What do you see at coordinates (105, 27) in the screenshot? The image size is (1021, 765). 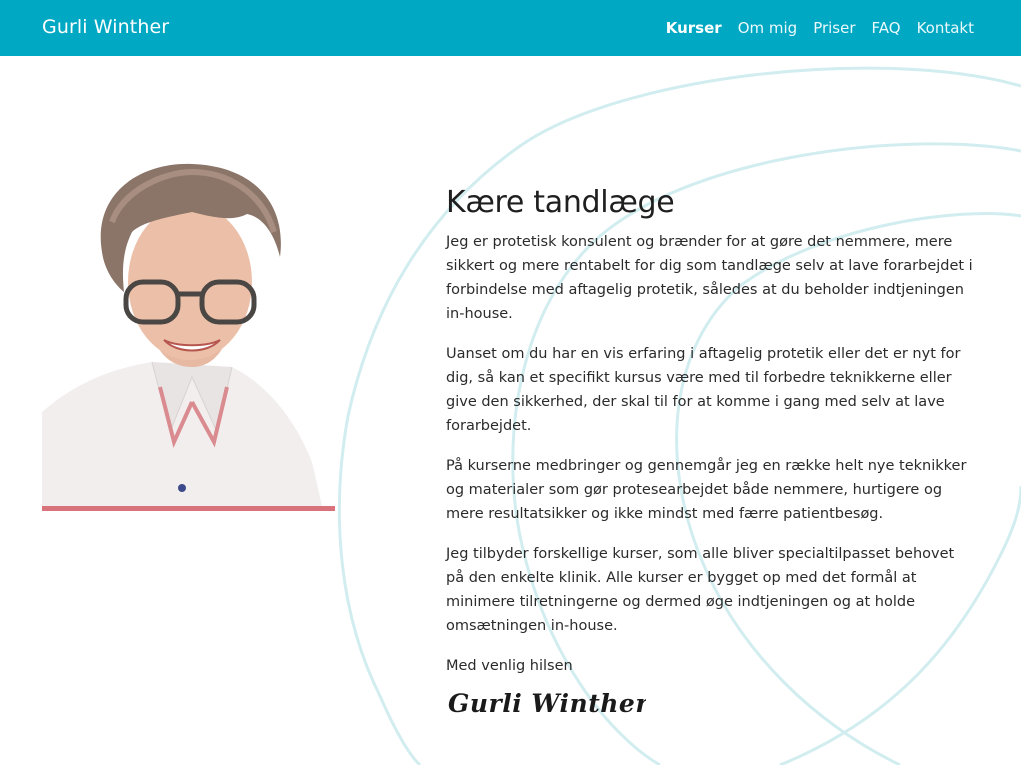 I see `brand-link: Gurli Winther` at bounding box center [105, 27].